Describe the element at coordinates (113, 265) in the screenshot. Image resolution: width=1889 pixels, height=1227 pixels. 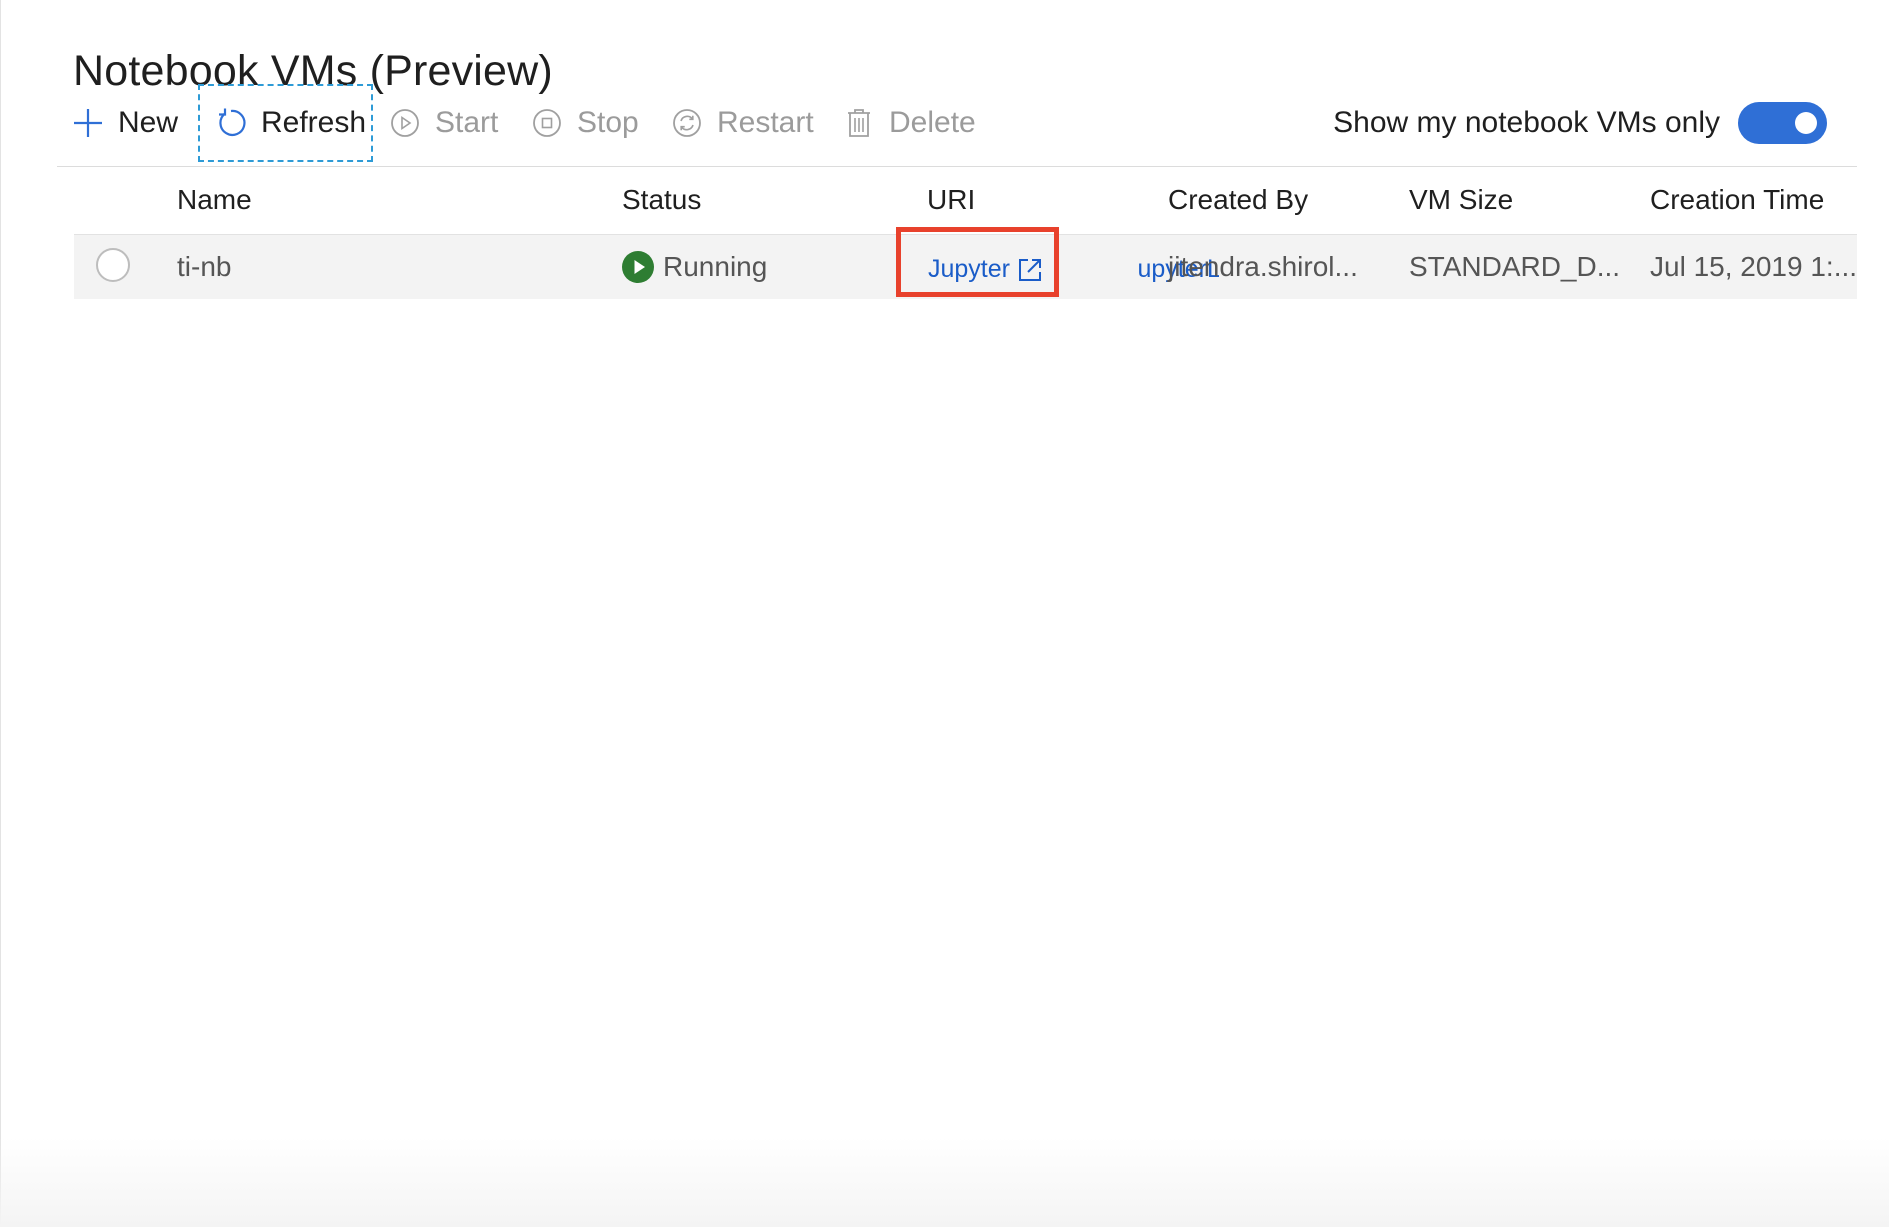
I see `row-select-radio` at that location.